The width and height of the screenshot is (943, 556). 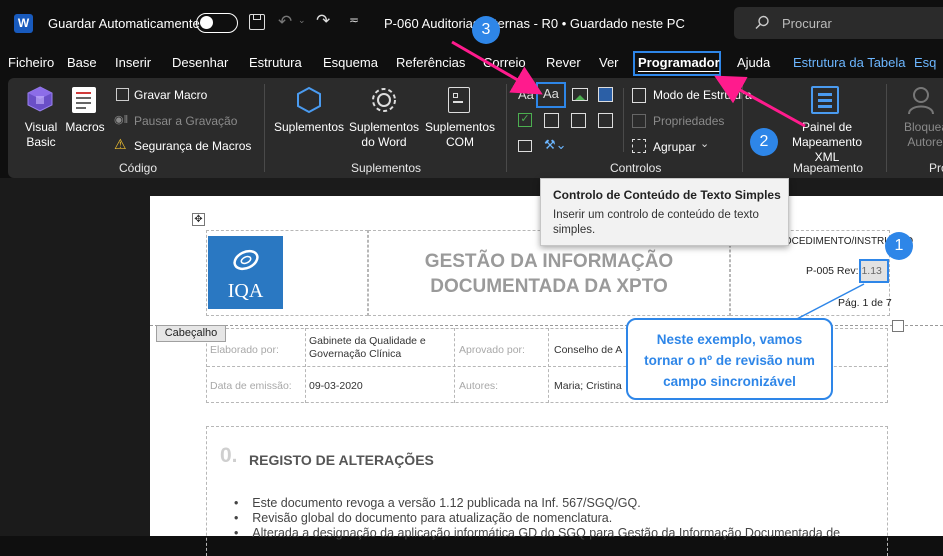 I want to click on tab-programador: Programador, so click(x=679, y=62).